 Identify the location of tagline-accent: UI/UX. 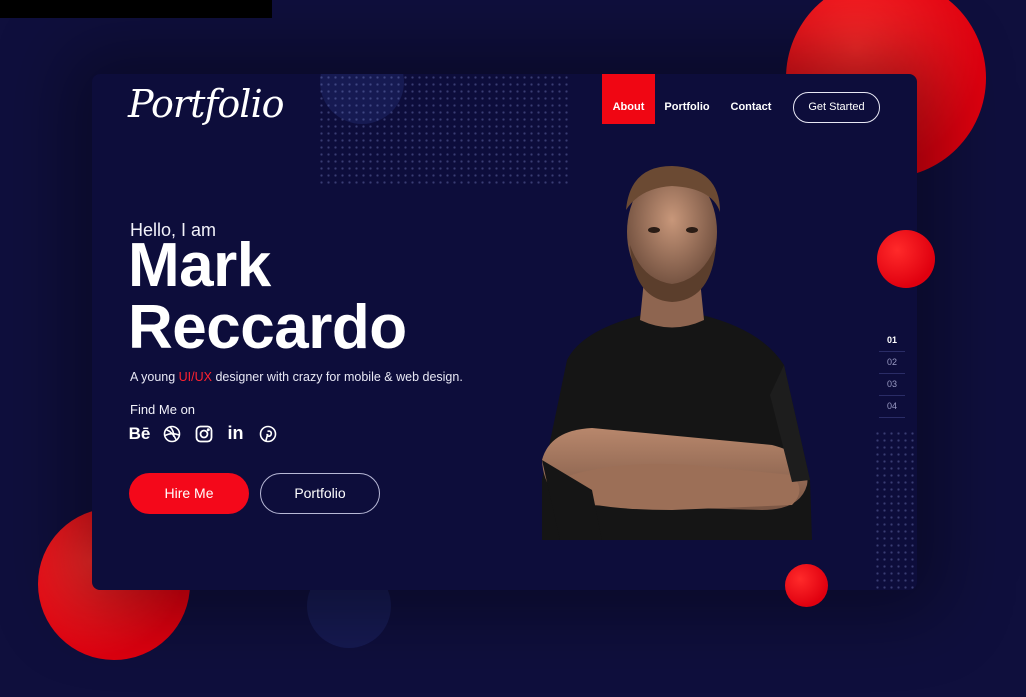
(195, 377).